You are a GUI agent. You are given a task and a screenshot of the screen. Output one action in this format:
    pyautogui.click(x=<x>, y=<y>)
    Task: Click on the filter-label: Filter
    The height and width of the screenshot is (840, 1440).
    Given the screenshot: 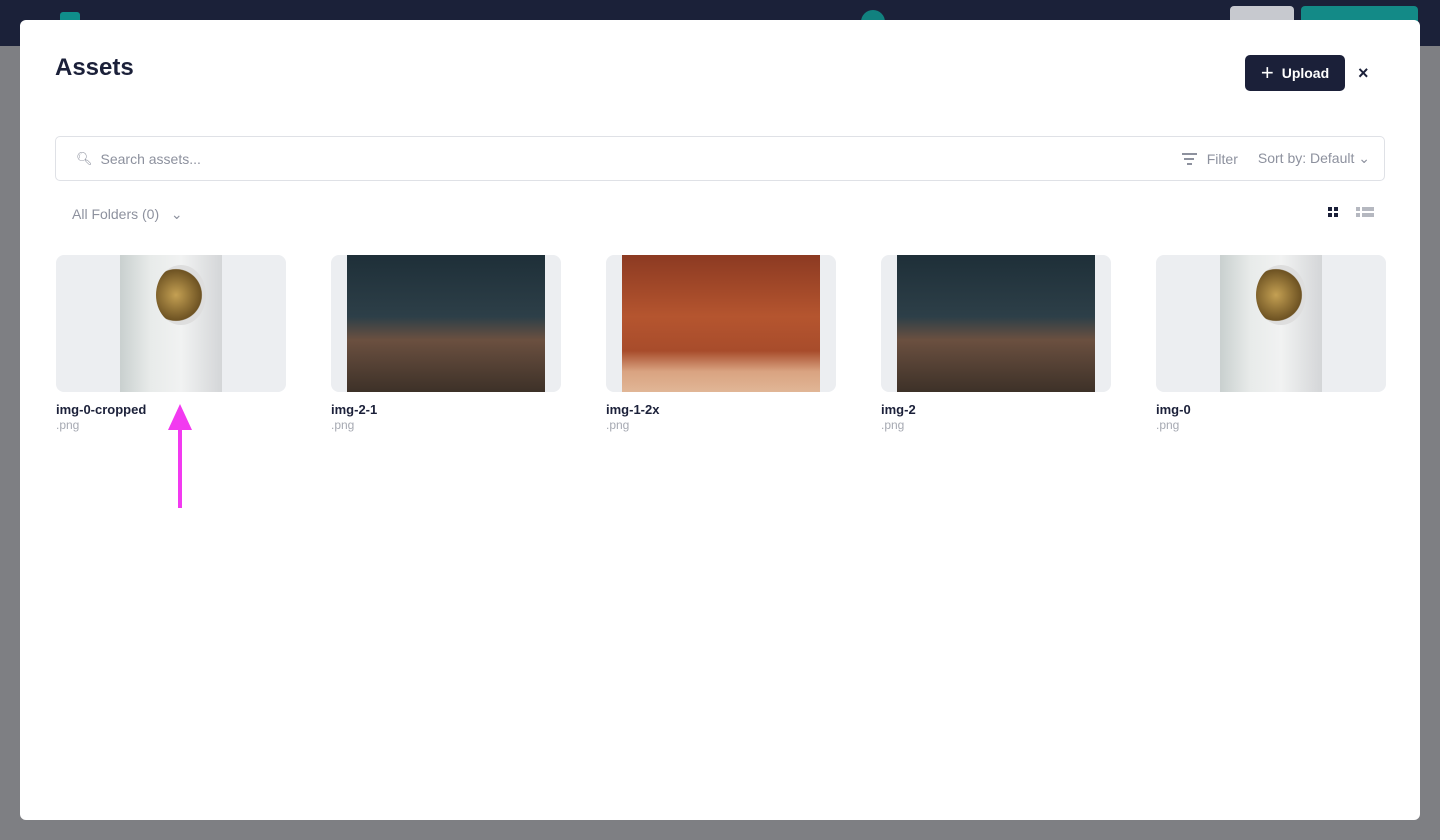 What is the action you would take?
    pyautogui.click(x=1222, y=158)
    